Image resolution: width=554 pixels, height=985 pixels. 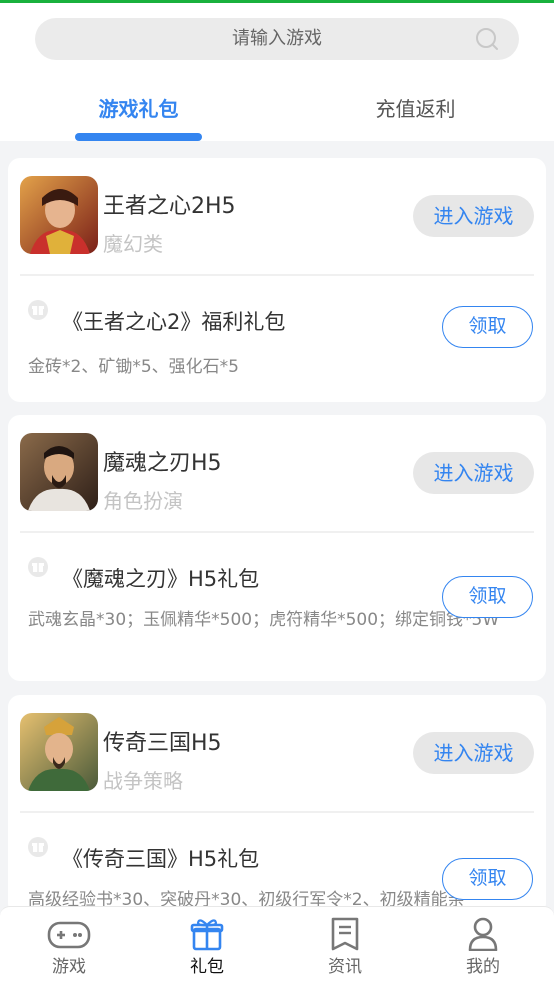 I want to click on tab-recharge-rebate: 充值返利, so click(x=415, y=109).